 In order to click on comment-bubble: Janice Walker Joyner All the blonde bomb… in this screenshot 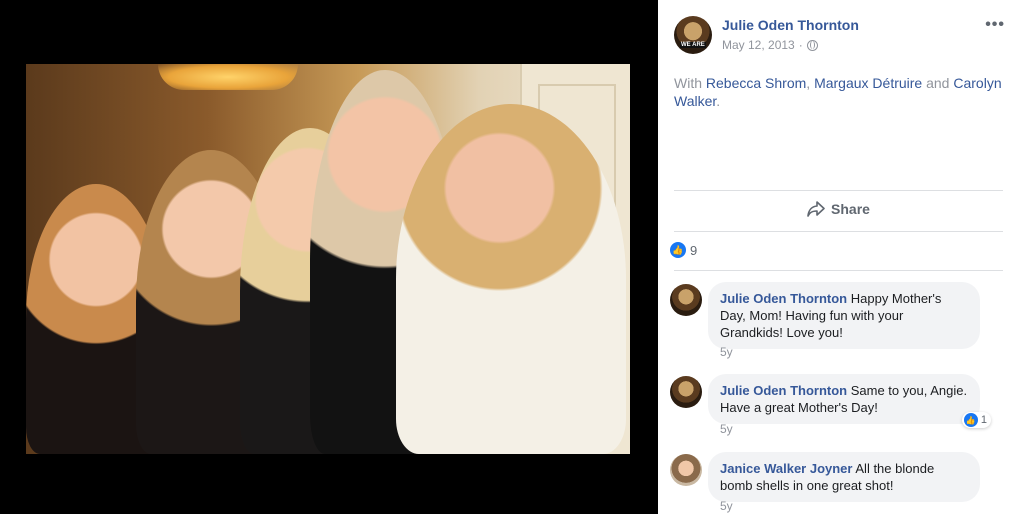, I will do `click(844, 477)`.